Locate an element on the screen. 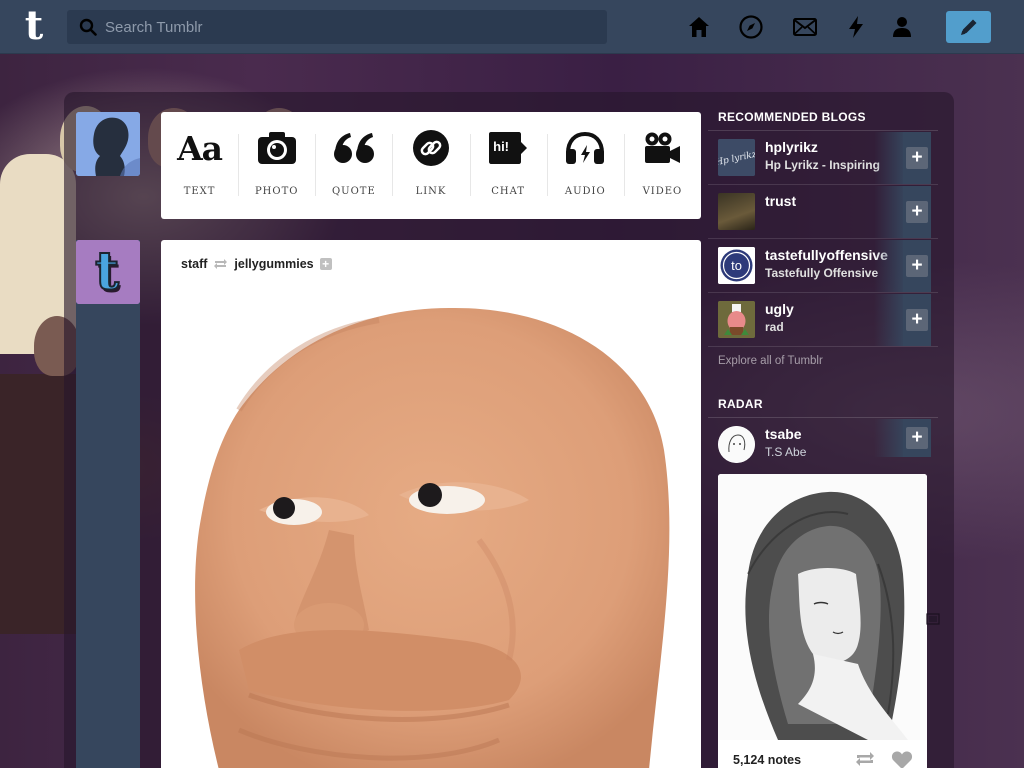 The width and height of the screenshot is (1024, 768). post-type-label: AUDIO is located at coordinates (585, 191).